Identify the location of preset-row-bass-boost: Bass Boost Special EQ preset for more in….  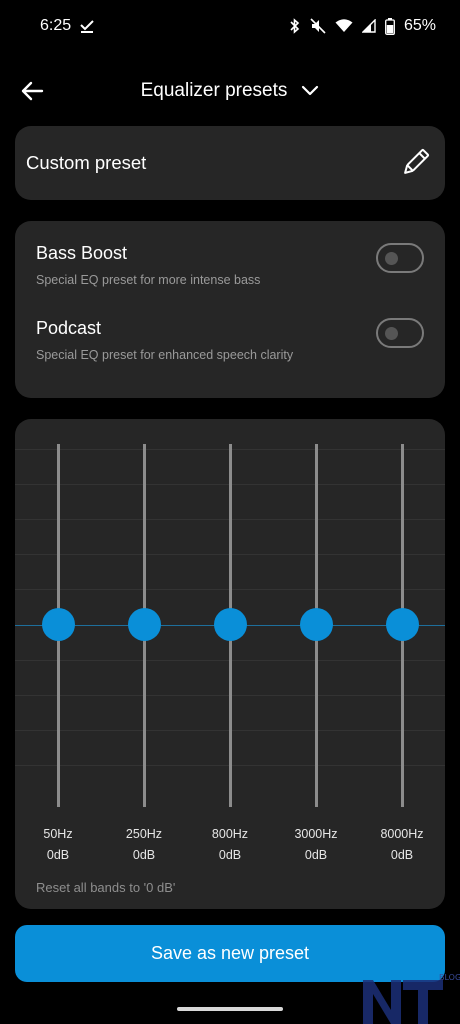
(230, 273).